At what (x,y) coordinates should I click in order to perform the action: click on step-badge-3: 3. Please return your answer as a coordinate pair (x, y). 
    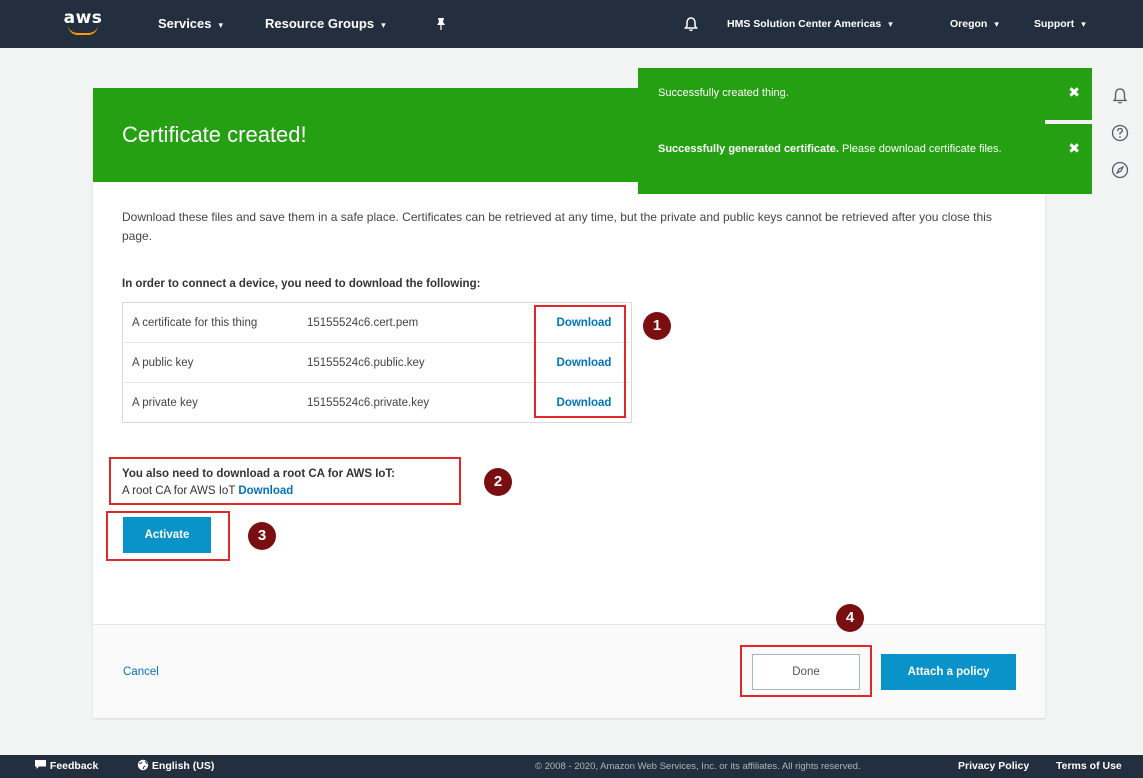
    Looking at the image, I should click on (262, 536).